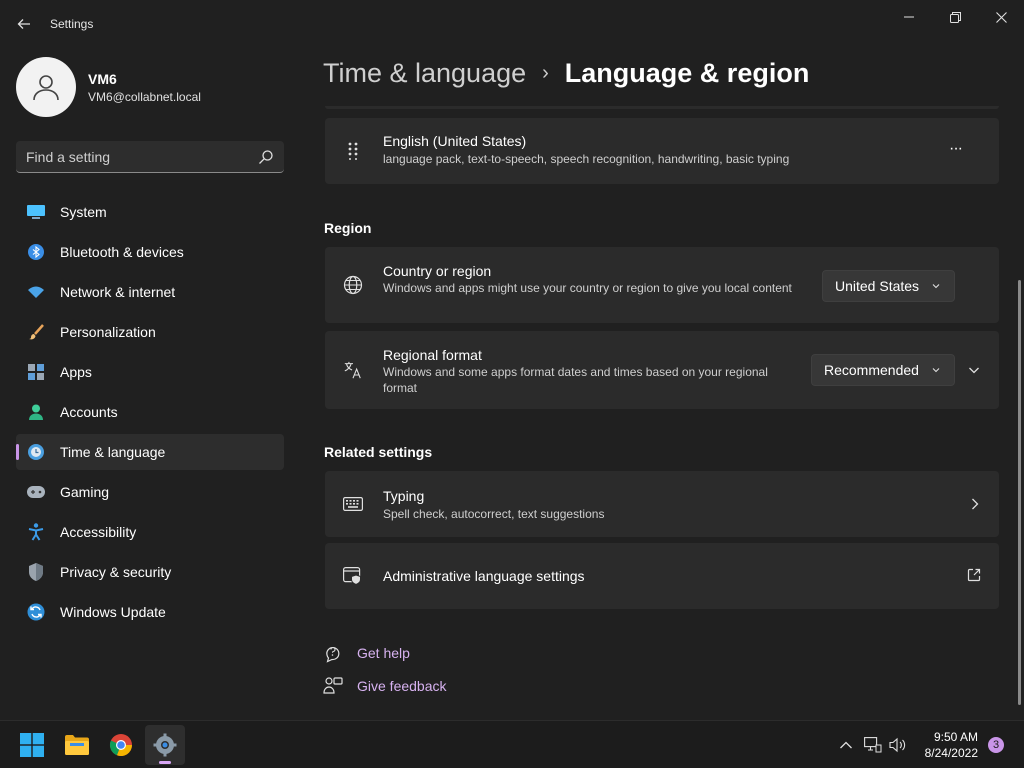 This screenshot has width=1024, height=768. Describe the element at coordinates (955, 737) in the screenshot. I see `clock-time: 9:50 AM` at that location.